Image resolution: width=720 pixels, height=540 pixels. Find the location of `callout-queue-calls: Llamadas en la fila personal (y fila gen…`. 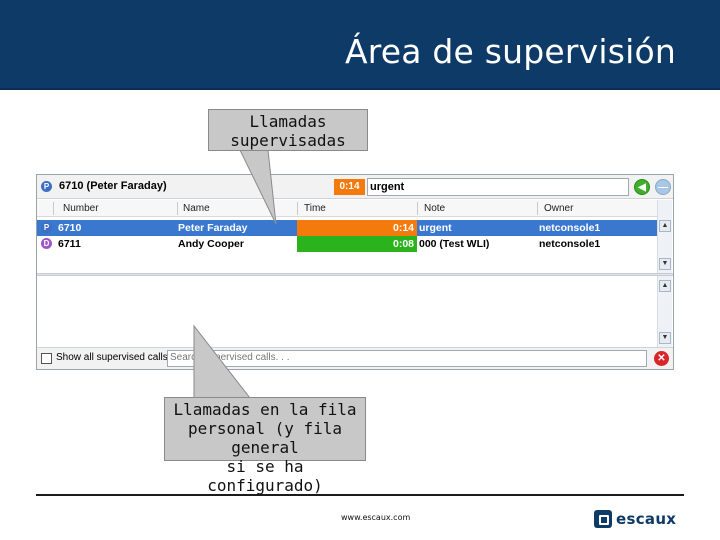

callout-queue-calls: Llamadas en la fila personal (y fila gen… is located at coordinates (265, 446).